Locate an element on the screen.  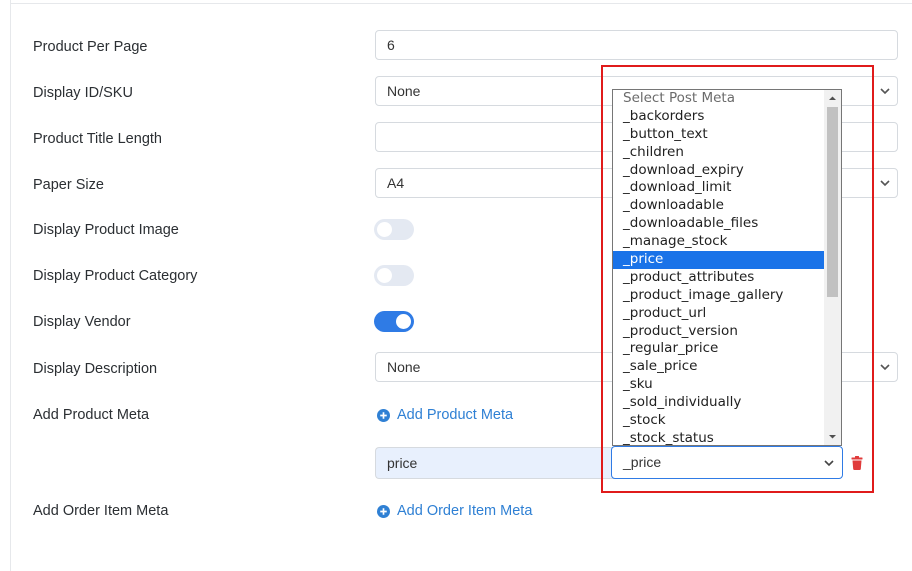
trash-icon is located at coordinates (857, 463).